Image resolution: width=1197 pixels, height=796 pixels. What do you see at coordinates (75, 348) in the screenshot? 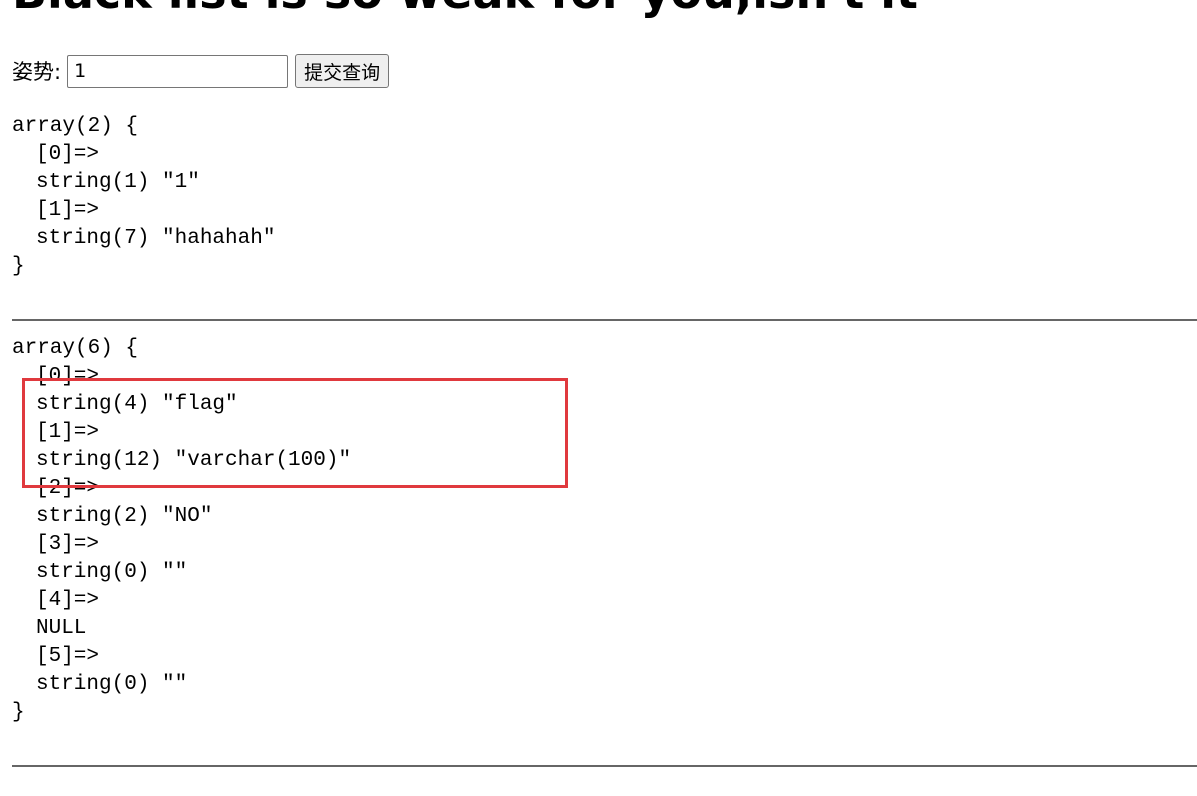
I see `array-header: array(6) {` at bounding box center [75, 348].